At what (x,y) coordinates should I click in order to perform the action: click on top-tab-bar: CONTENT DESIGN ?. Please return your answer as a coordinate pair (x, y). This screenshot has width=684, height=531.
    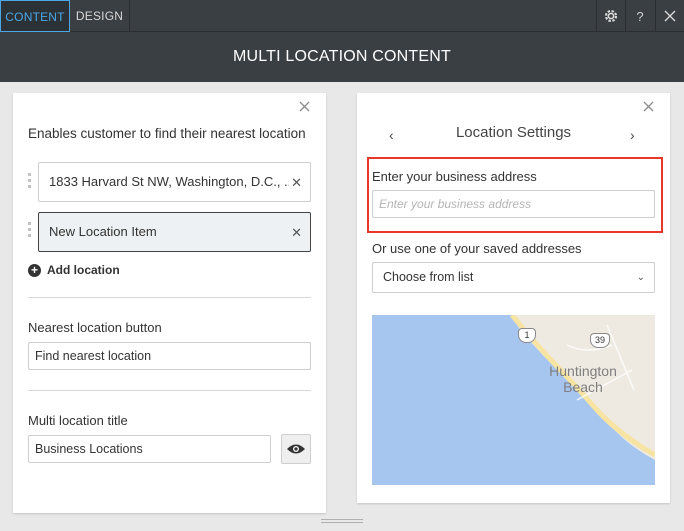
    Looking at the image, I should click on (342, 16).